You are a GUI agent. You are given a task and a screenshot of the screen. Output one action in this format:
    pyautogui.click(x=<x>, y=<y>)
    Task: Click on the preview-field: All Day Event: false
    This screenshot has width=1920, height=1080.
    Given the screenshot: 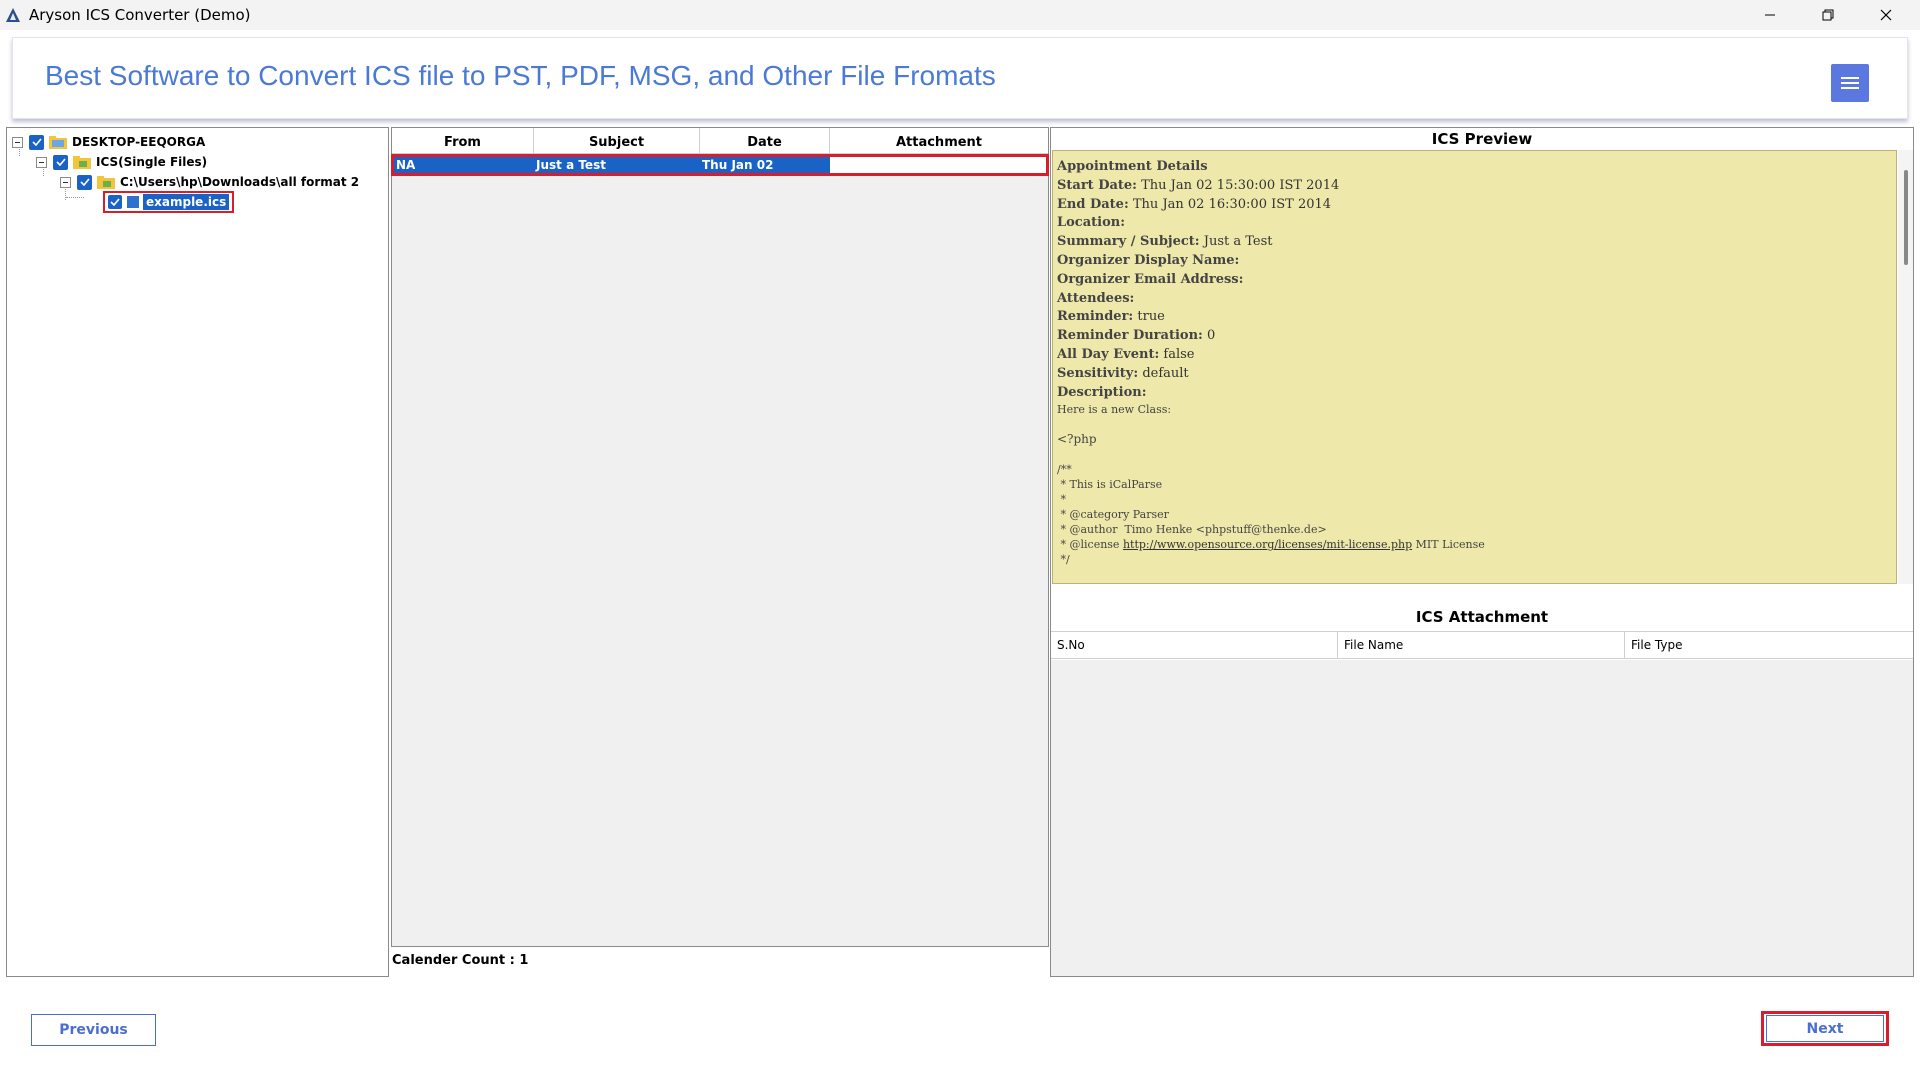 What is the action you would take?
    pyautogui.click(x=1126, y=354)
    